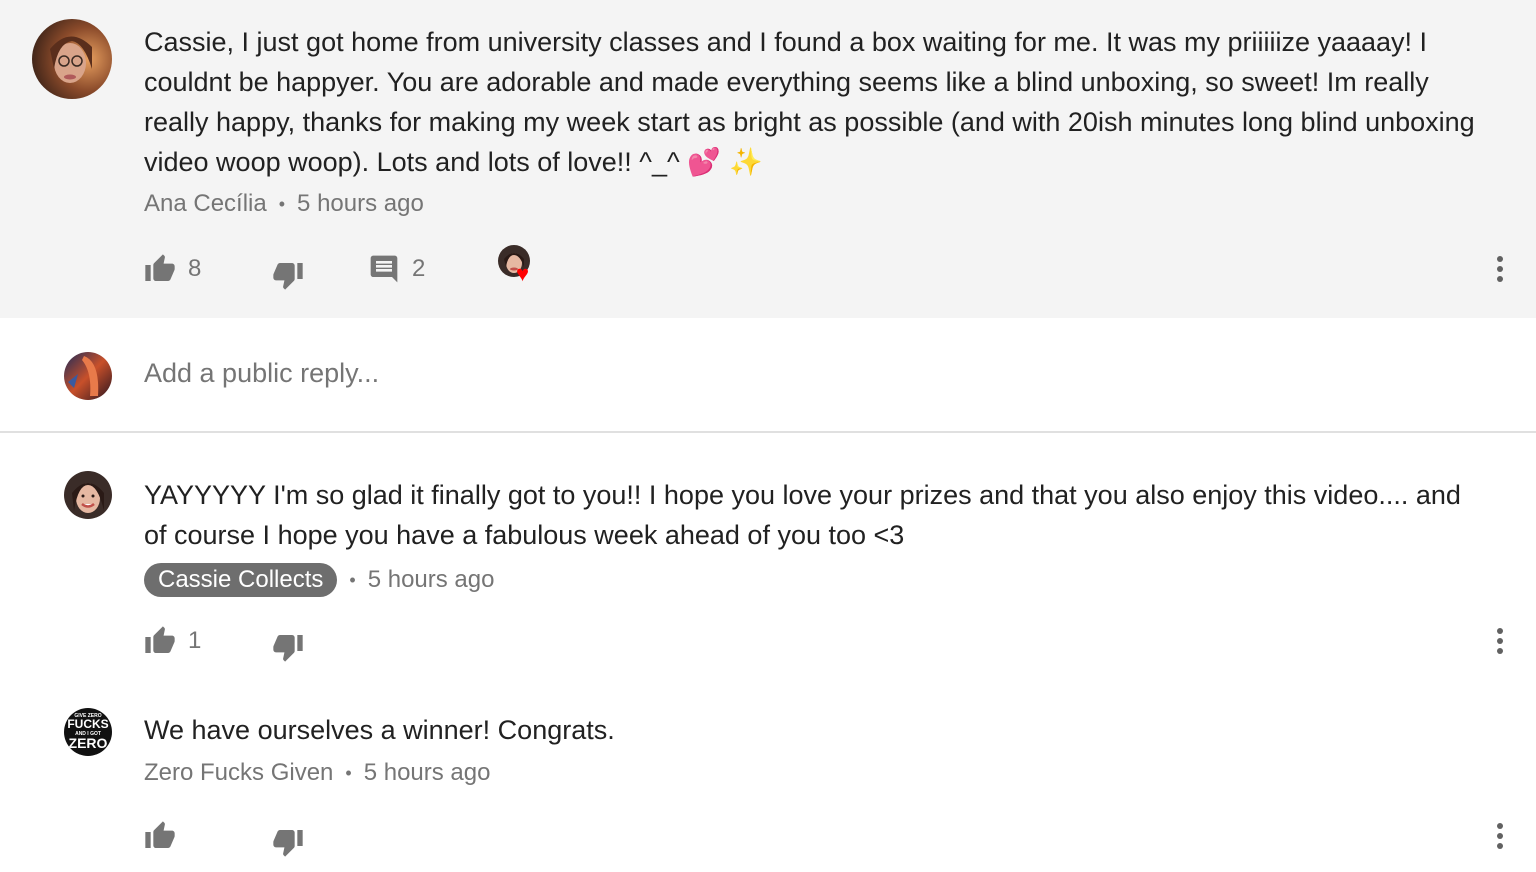  What do you see at coordinates (419, 268) in the screenshot?
I see `reply-count: 2` at bounding box center [419, 268].